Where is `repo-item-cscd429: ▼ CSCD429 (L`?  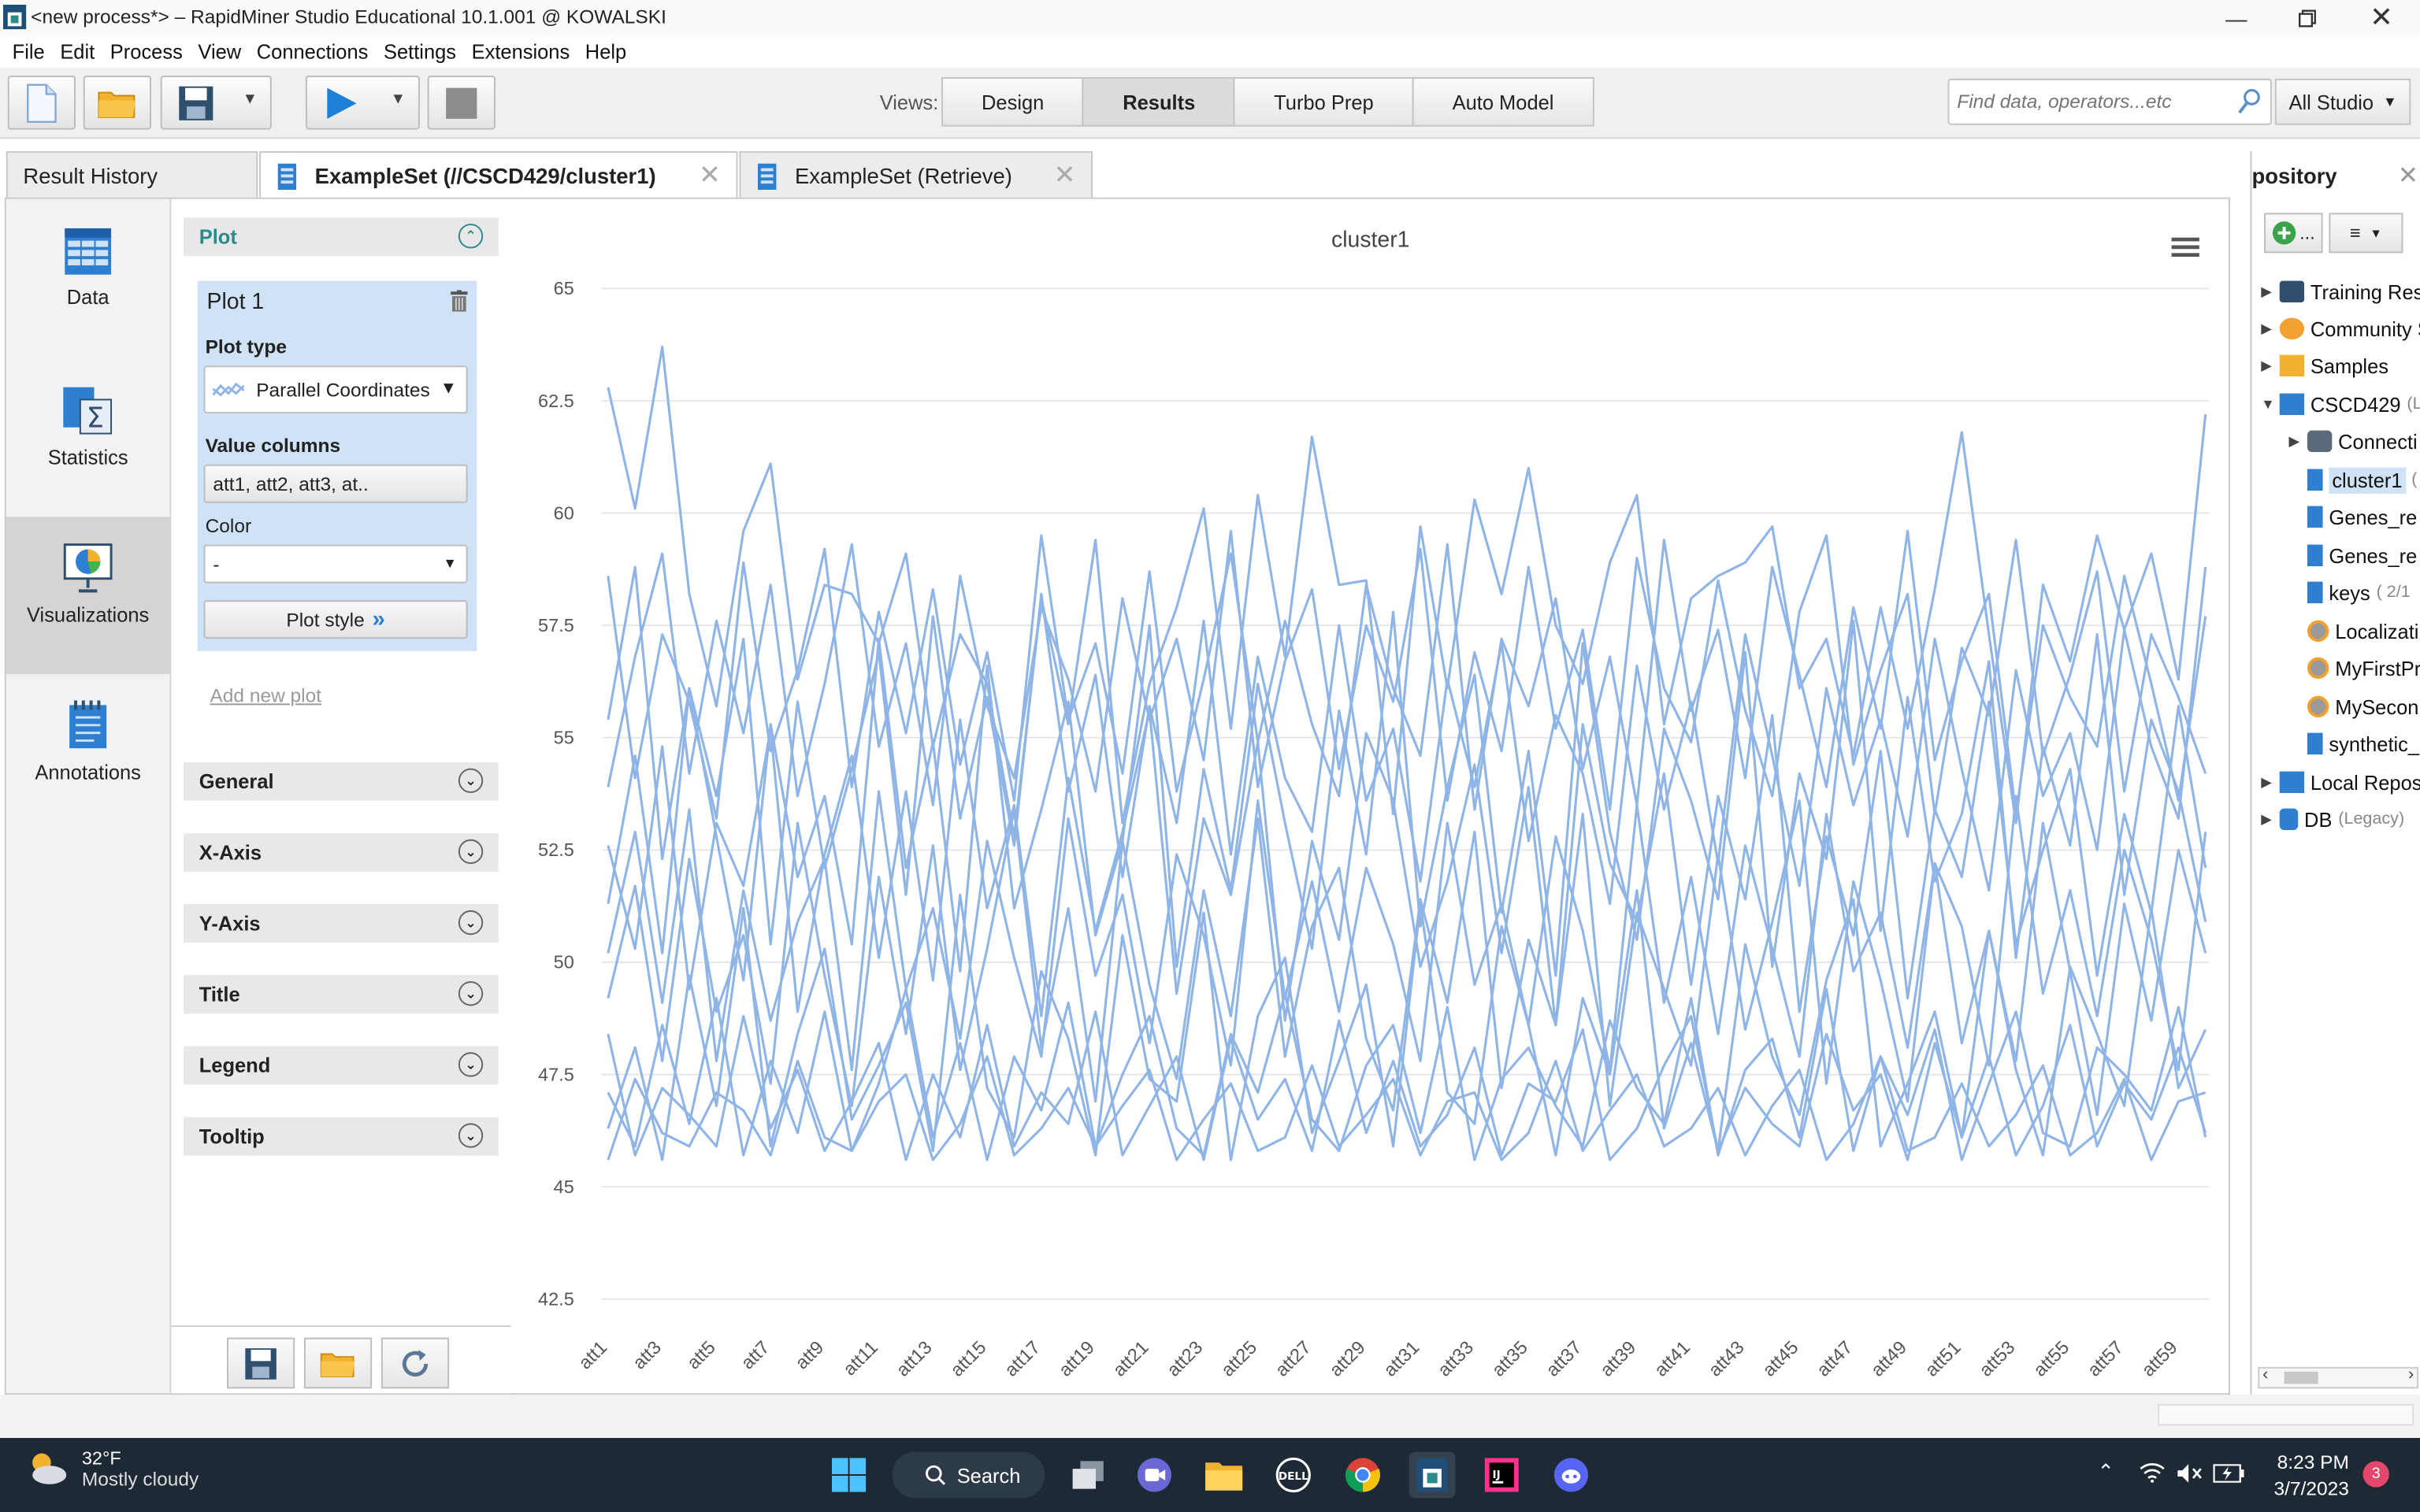
repo-item-cscd429: ▼ CSCD429 (L is located at coordinates (2340, 404).